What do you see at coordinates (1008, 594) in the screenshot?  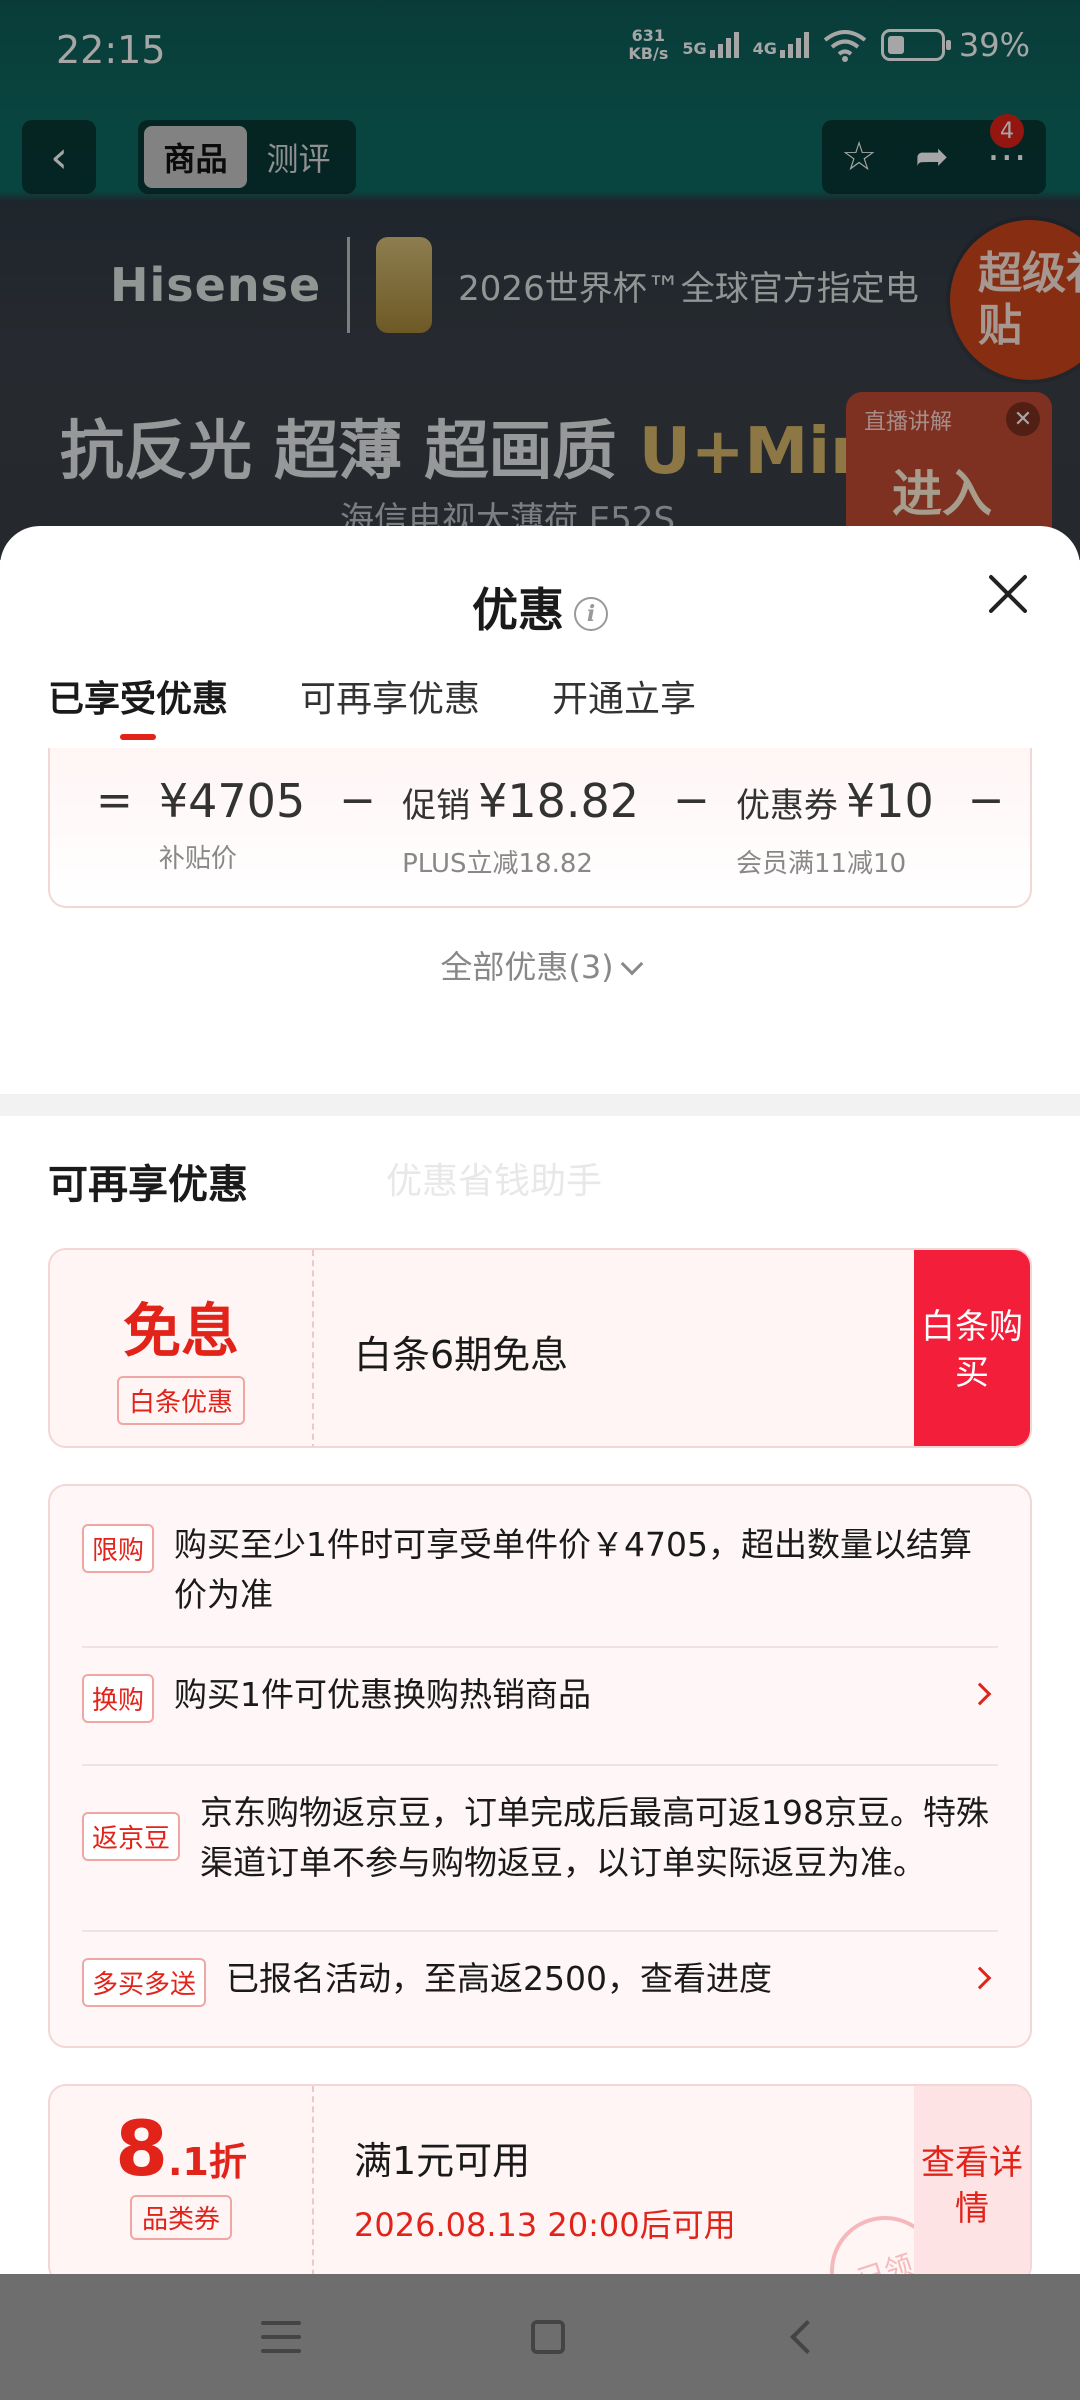 I see `close-icon` at bounding box center [1008, 594].